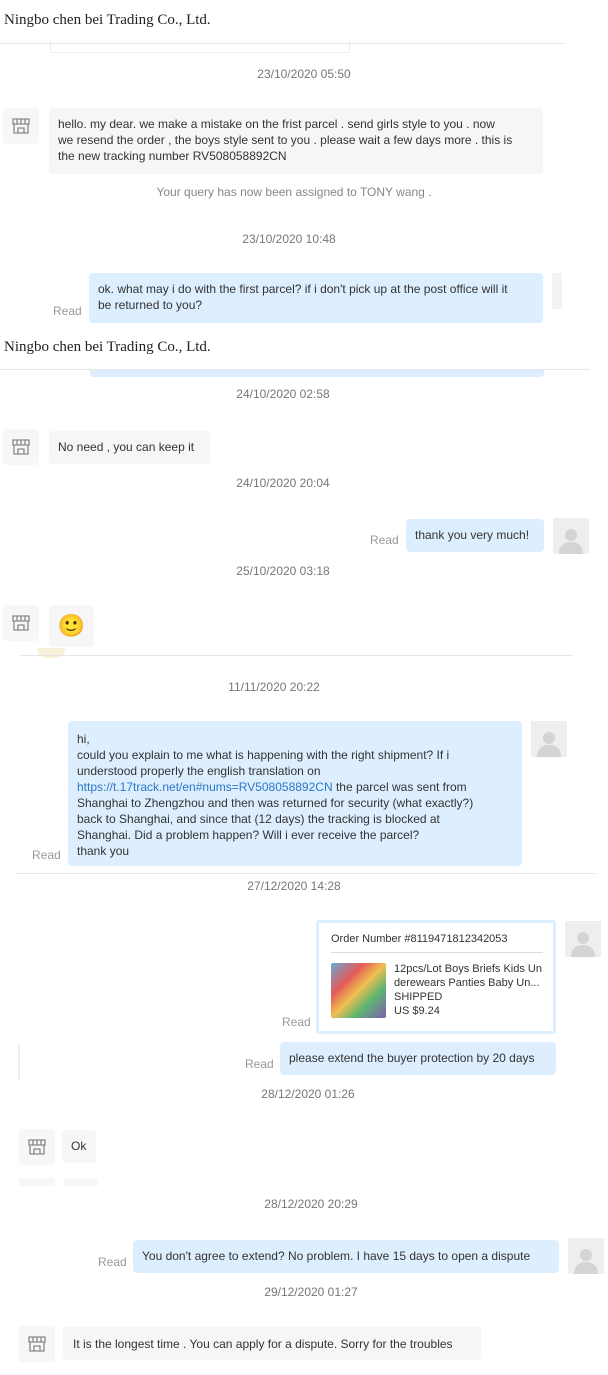 Image resolution: width=608 pixels, height=1375 pixels. Describe the element at coordinates (283, 483) in the screenshot. I see `timestamp: 24/10/2020 20:04` at that location.